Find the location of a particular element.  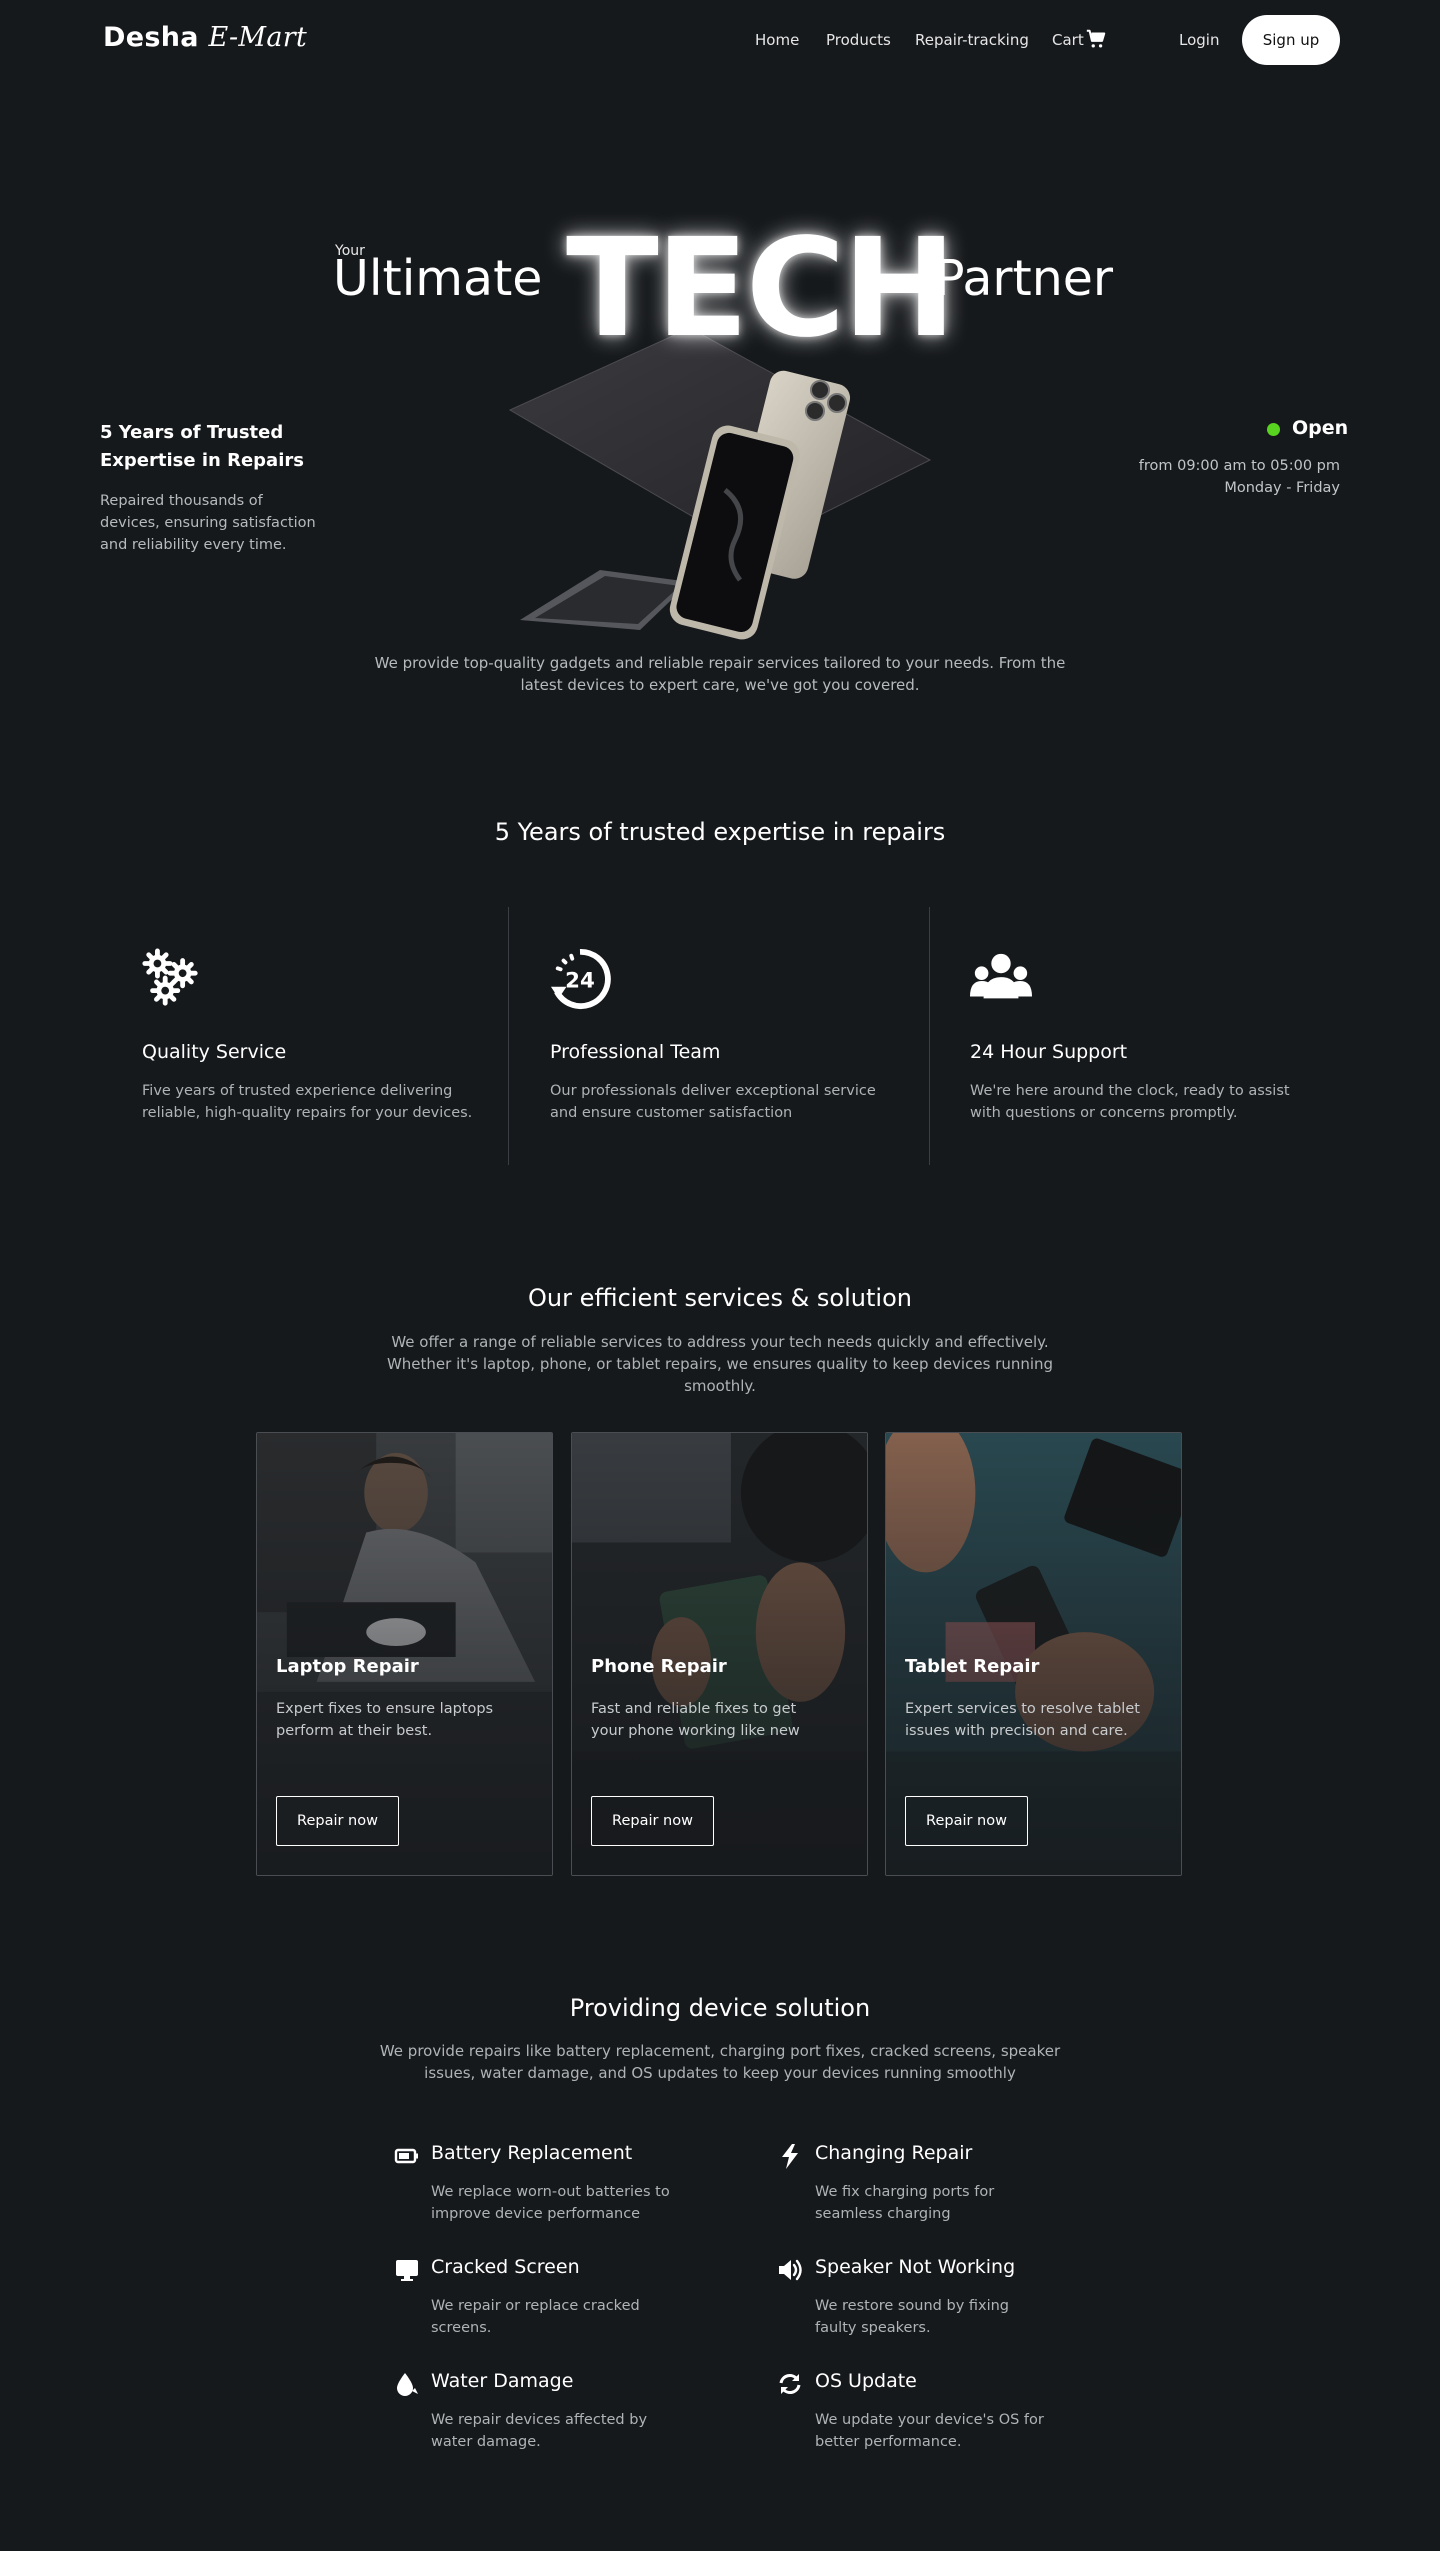

feature-title: Quality Service is located at coordinates (214, 1052).